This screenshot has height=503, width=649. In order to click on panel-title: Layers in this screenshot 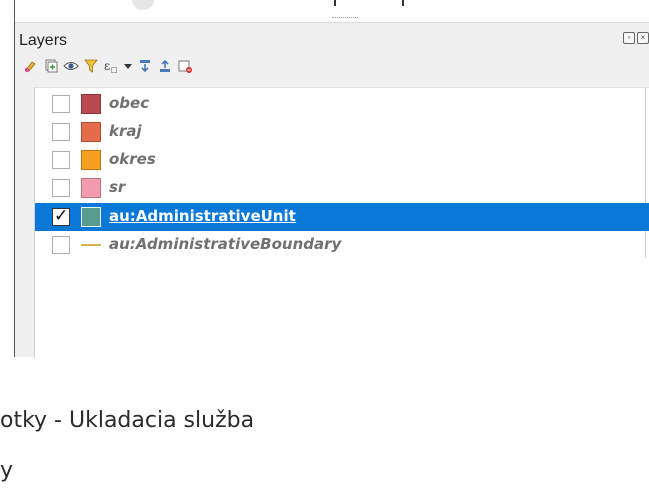, I will do `click(43, 40)`.